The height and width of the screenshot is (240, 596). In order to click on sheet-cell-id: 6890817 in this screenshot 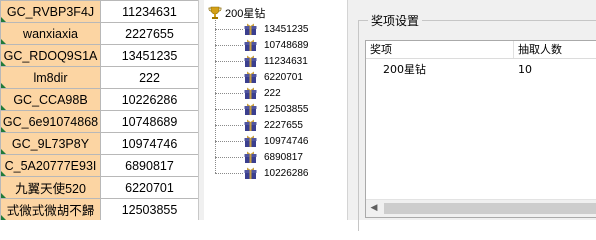, I will do `click(149, 165)`.